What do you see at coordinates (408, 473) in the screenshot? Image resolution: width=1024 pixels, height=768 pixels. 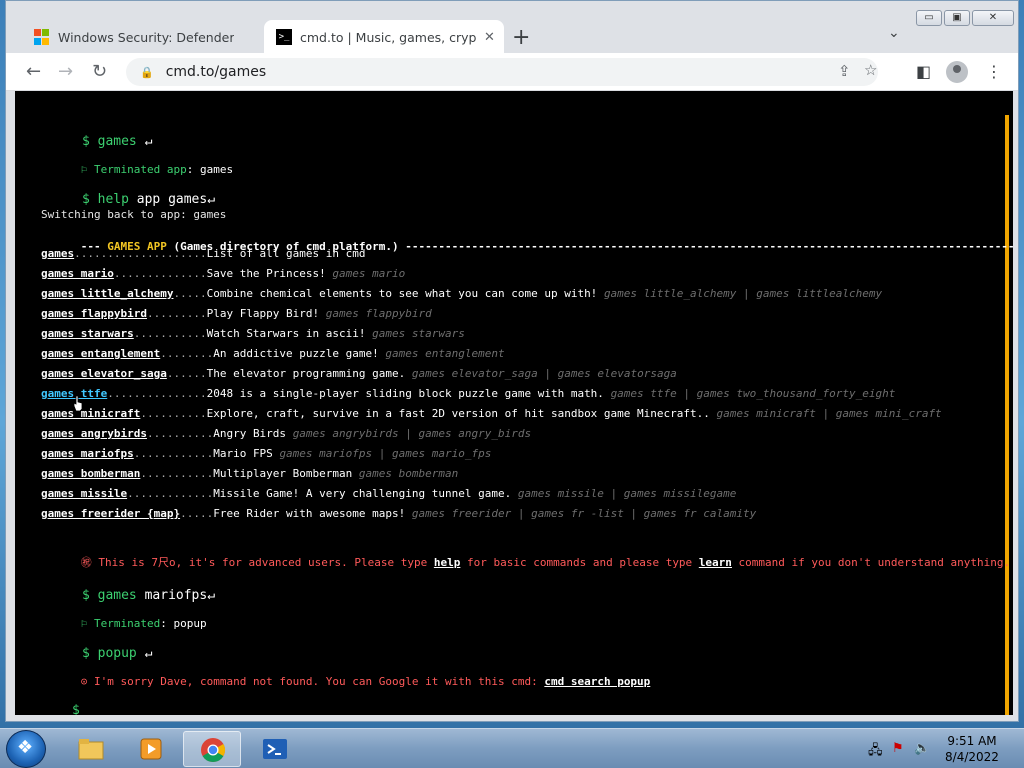 I see `game-aliases: games bomberman` at bounding box center [408, 473].